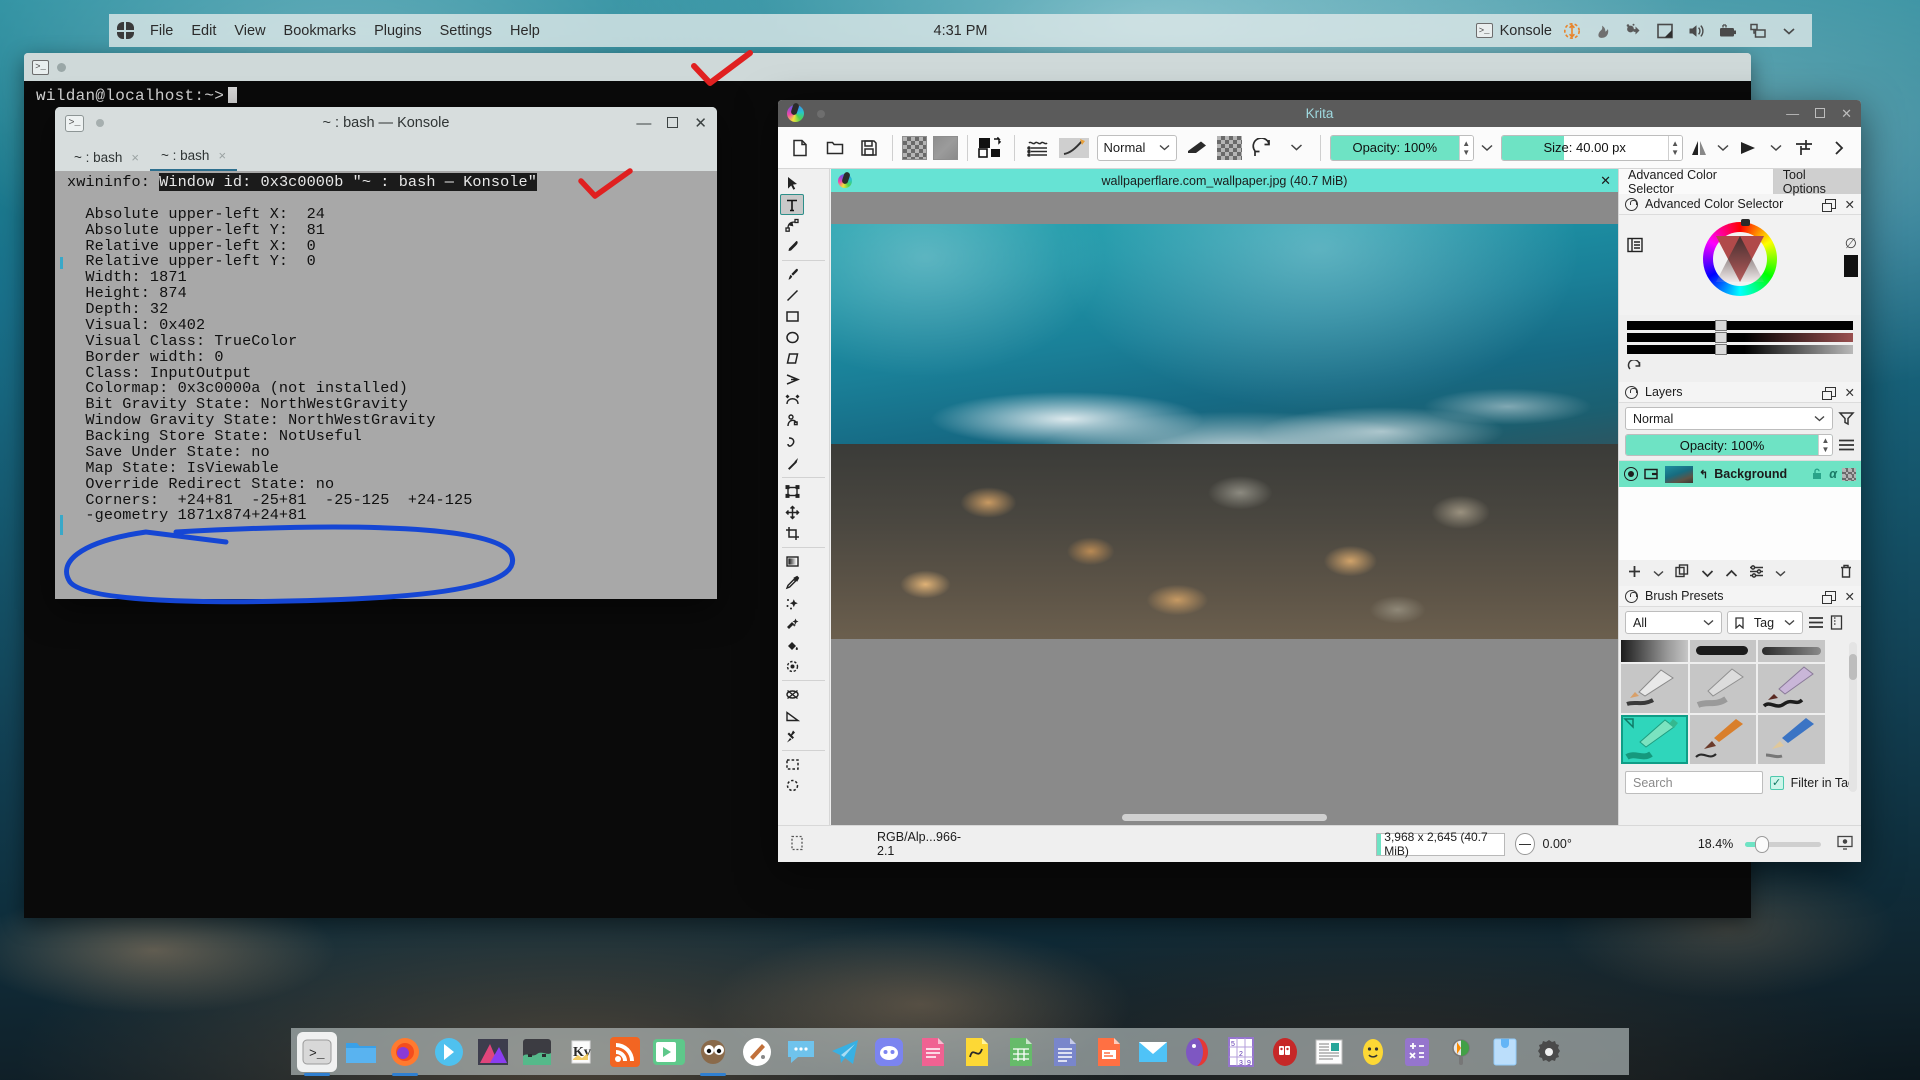 Image resolution: width=1920 pixels, height=1080 pixels. I want to click on dynamic-brush-icon, so click(792, 442).